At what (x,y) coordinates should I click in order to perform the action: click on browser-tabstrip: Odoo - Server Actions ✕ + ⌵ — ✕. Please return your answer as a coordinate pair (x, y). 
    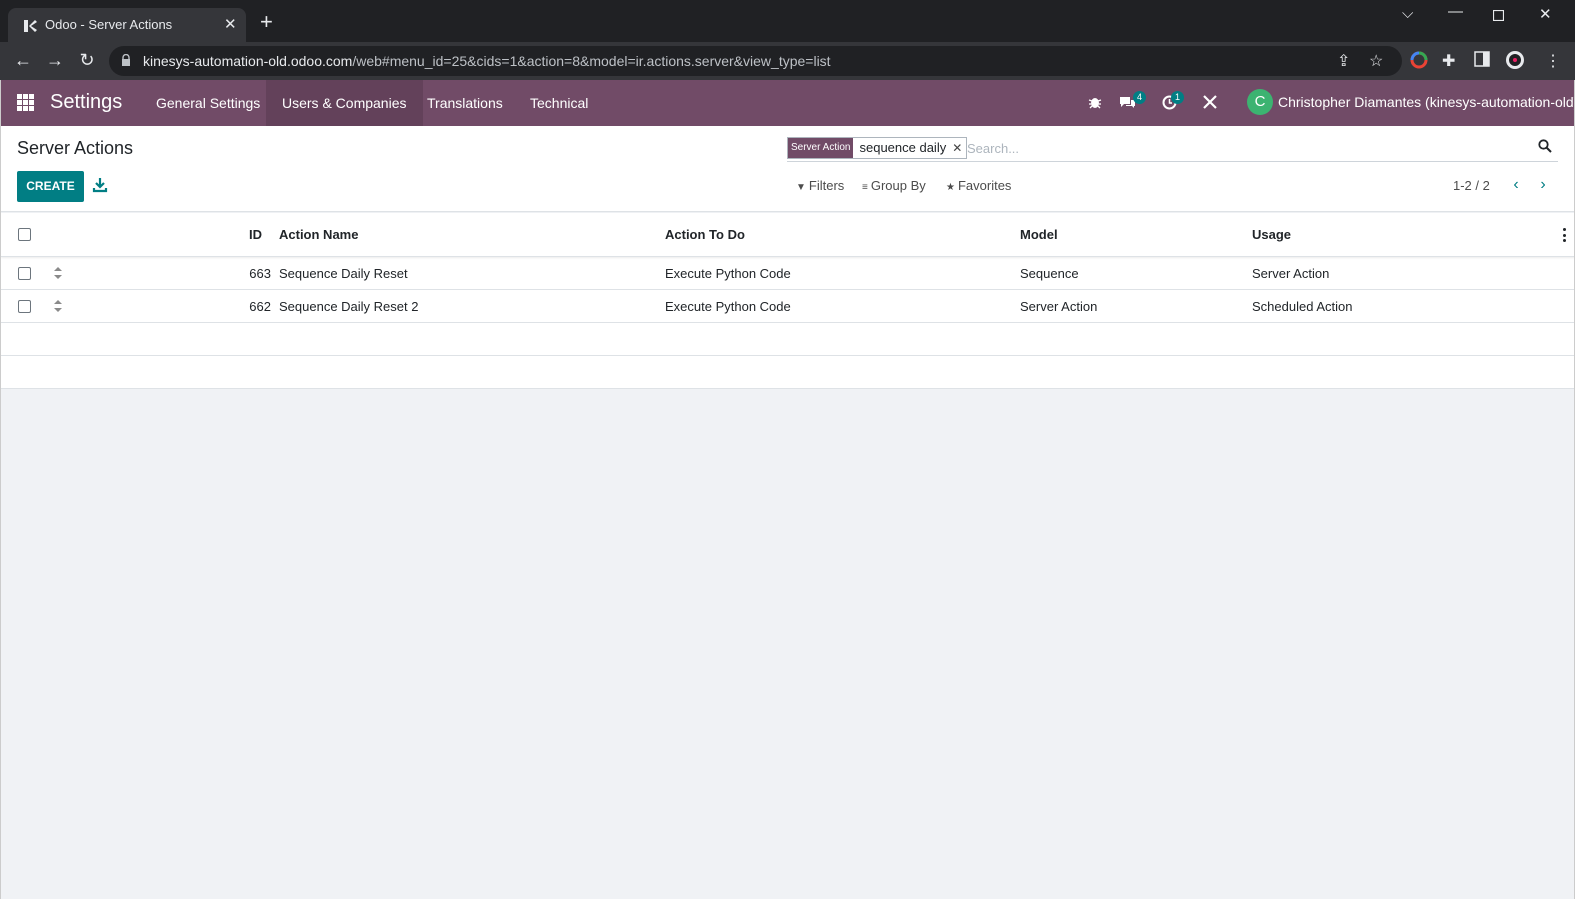
    Looking at the image, I should click on (787, 21).